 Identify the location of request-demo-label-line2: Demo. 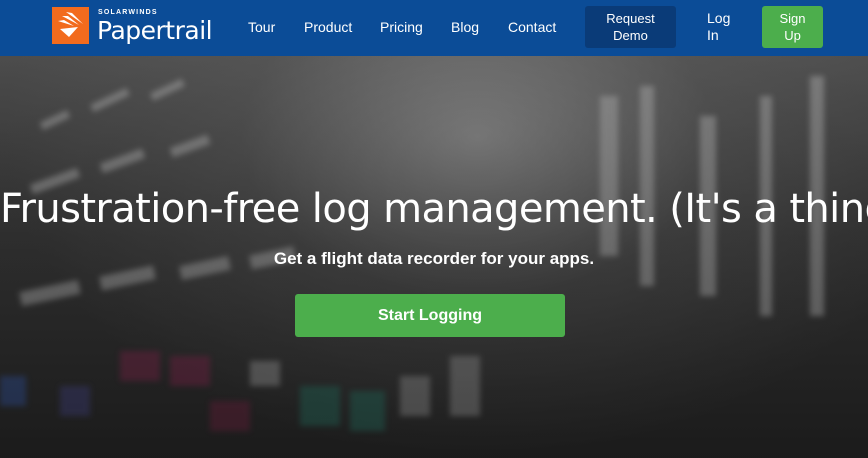
(630, 35).